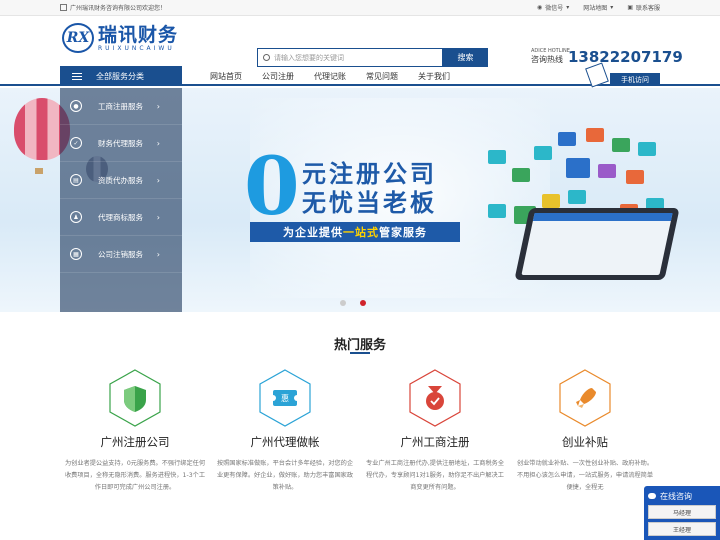 The image size is (720, 540). Describe the element at coordinates (278, 76) in the screenshot. I see `nav-item-register: 公司注册` at that location.